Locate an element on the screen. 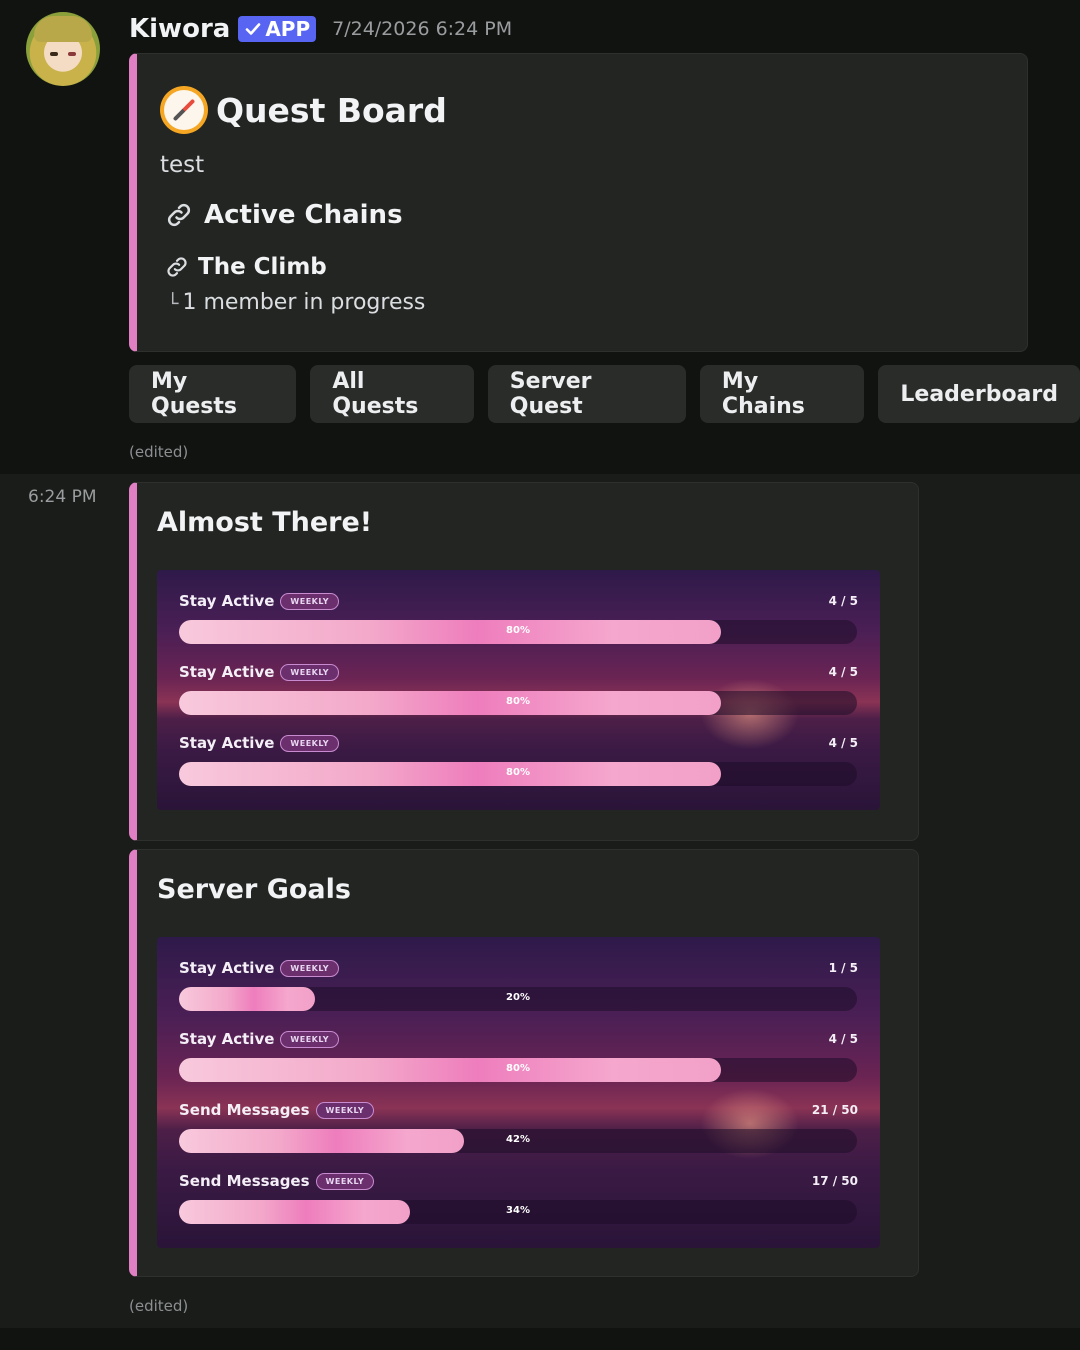  app-badge: APP is located at coordinates (277, 29).